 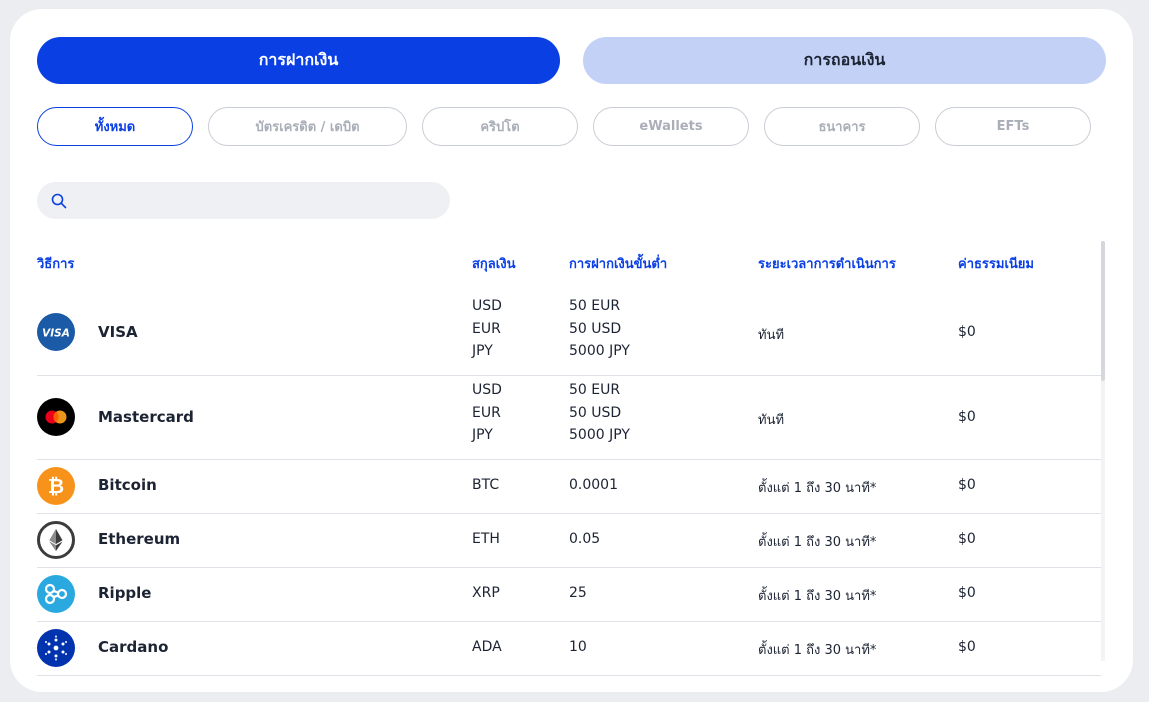 I want to click on header-processing-time: ระยะเวลาการดำเนินการ, so click(x=827, y=264).